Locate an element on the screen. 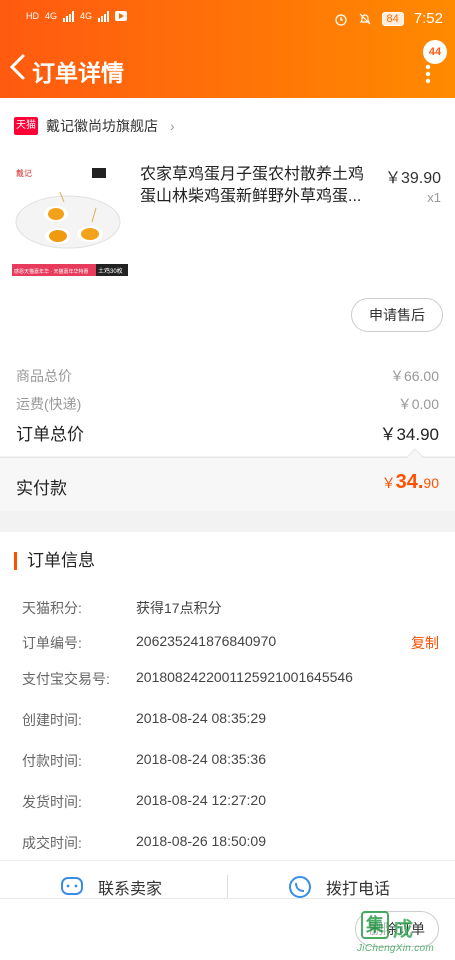 This screenshot has width=455, height=960. watermark-text: 成 is located at coordinates (403, 930).